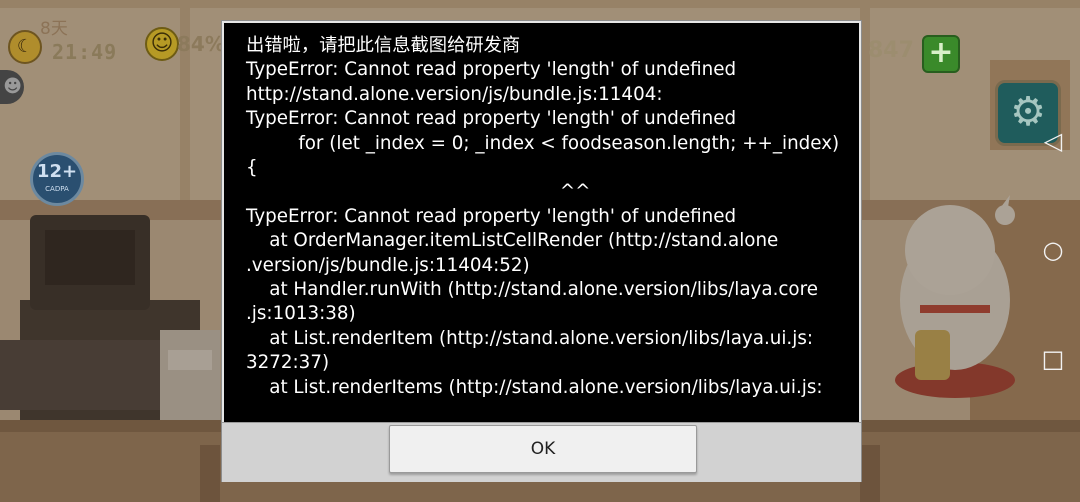 Image resolution: width=1080 pixels, height=502 pixels. Describe the element at coordinates (54, 29) in the screenshot. I see `day-counter: 8天` at that location.